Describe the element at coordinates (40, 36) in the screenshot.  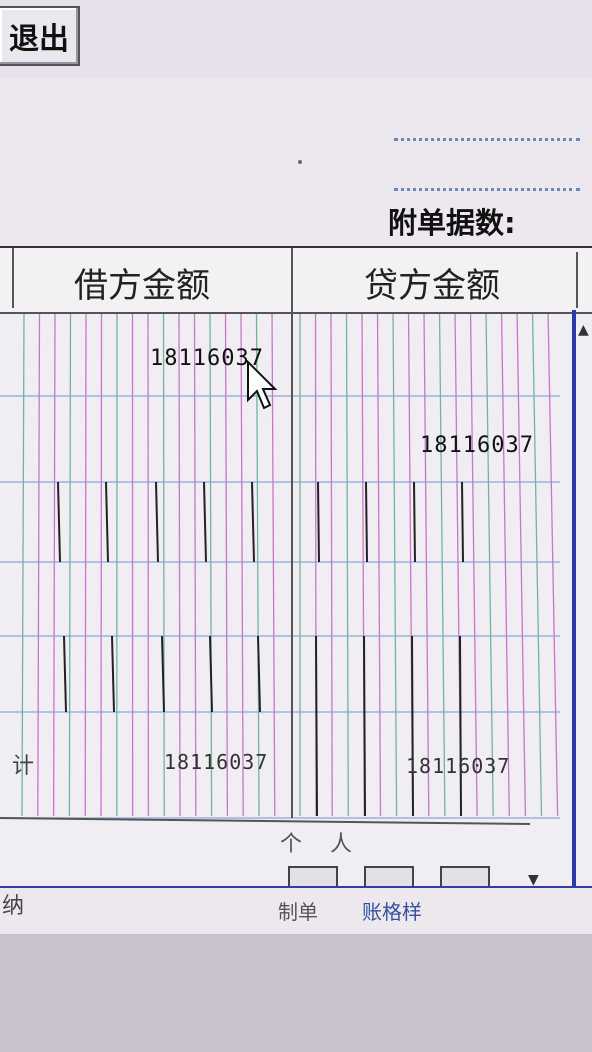
I see `exit-button: 退出` at that location.